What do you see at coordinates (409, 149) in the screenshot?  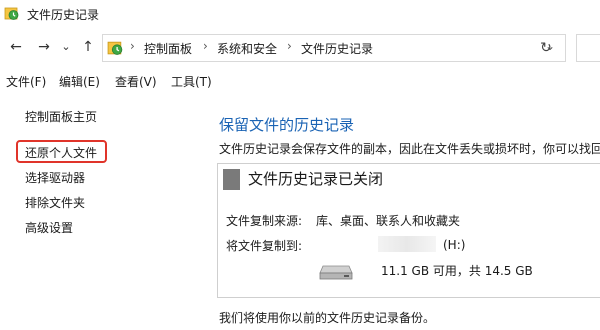 I see `page-description: 文件历史记录会保存文件的副本，因此在文件丢失或损坏时，你可以找回` at bounding box center [409, 149].